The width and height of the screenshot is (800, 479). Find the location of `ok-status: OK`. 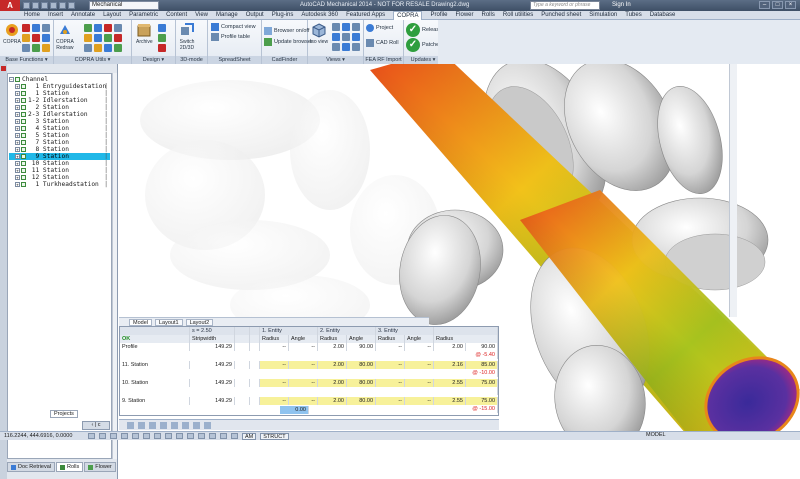

ok-status: OK is located at coordinates (155, 339).